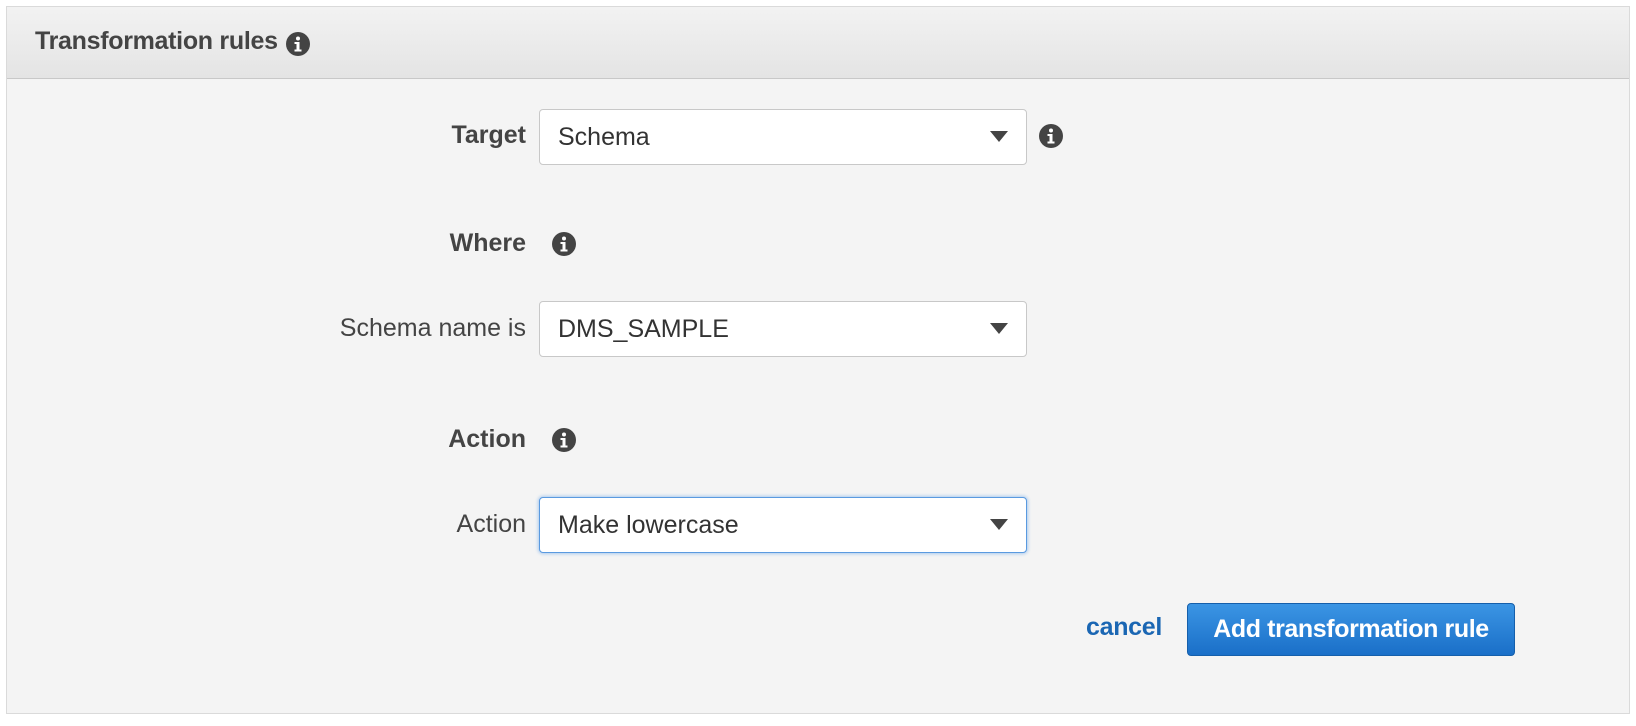 The image size is (1636, 726). Describe the element at coordinates (1124, 627) in the screenshot. I see `cancel-link: cancel` at that location.